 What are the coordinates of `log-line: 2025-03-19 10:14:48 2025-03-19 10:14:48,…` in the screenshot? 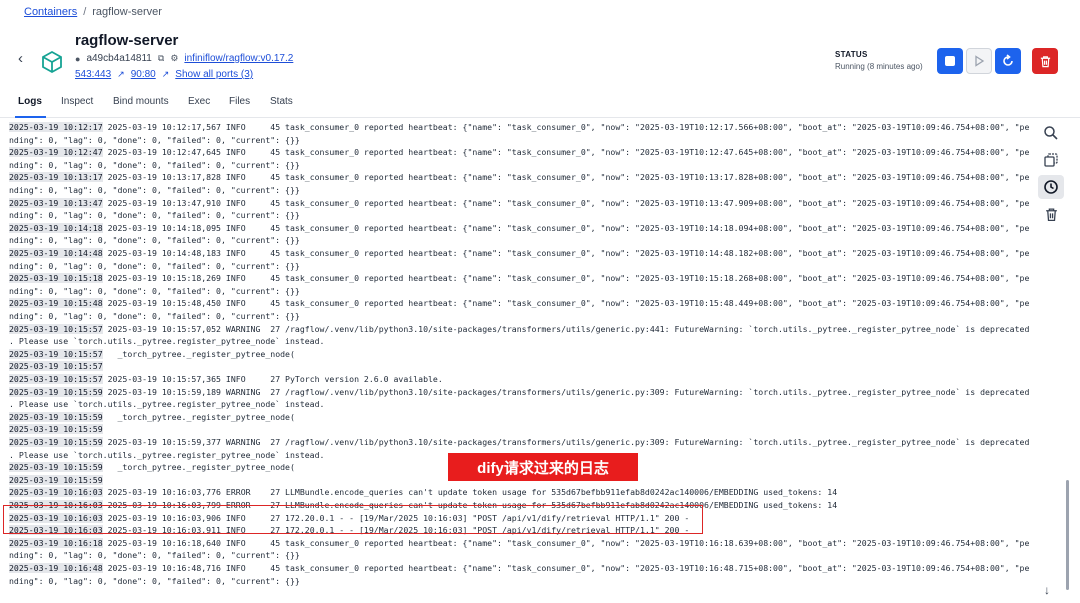 It's located at (520, 253).